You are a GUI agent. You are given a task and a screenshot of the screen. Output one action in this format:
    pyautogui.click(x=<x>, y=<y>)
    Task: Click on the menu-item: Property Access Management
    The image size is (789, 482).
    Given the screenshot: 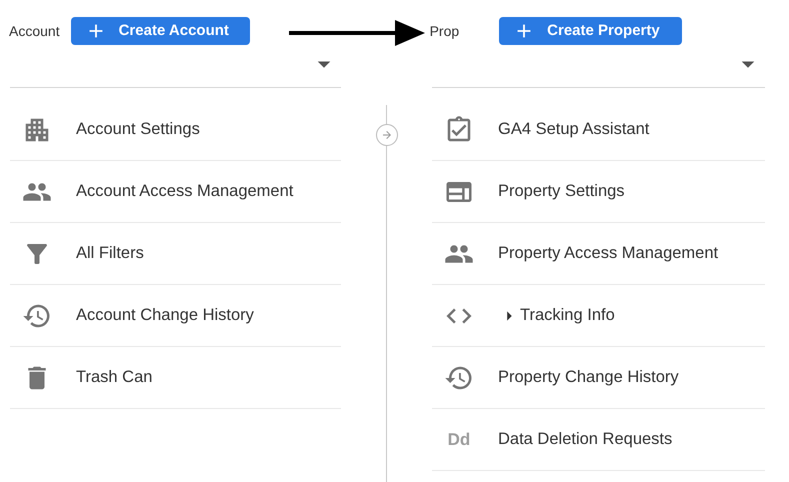 What is the action you would take?
    pyautogui.click(x=608, y=253)
    